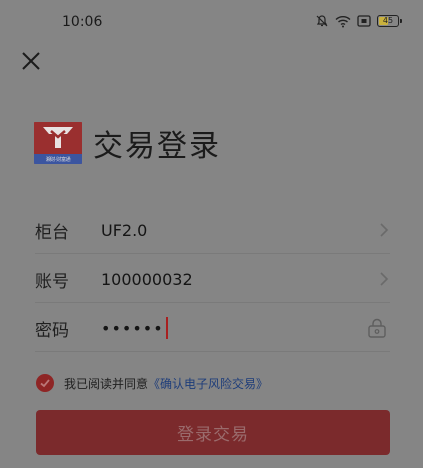 The width and height of the screenshot is (423, 468). What do you see at coordinates (212, 230) in the screenshot?
I see `counter-selector: 柜台 UF2.0` at bounding box center [212, 230].